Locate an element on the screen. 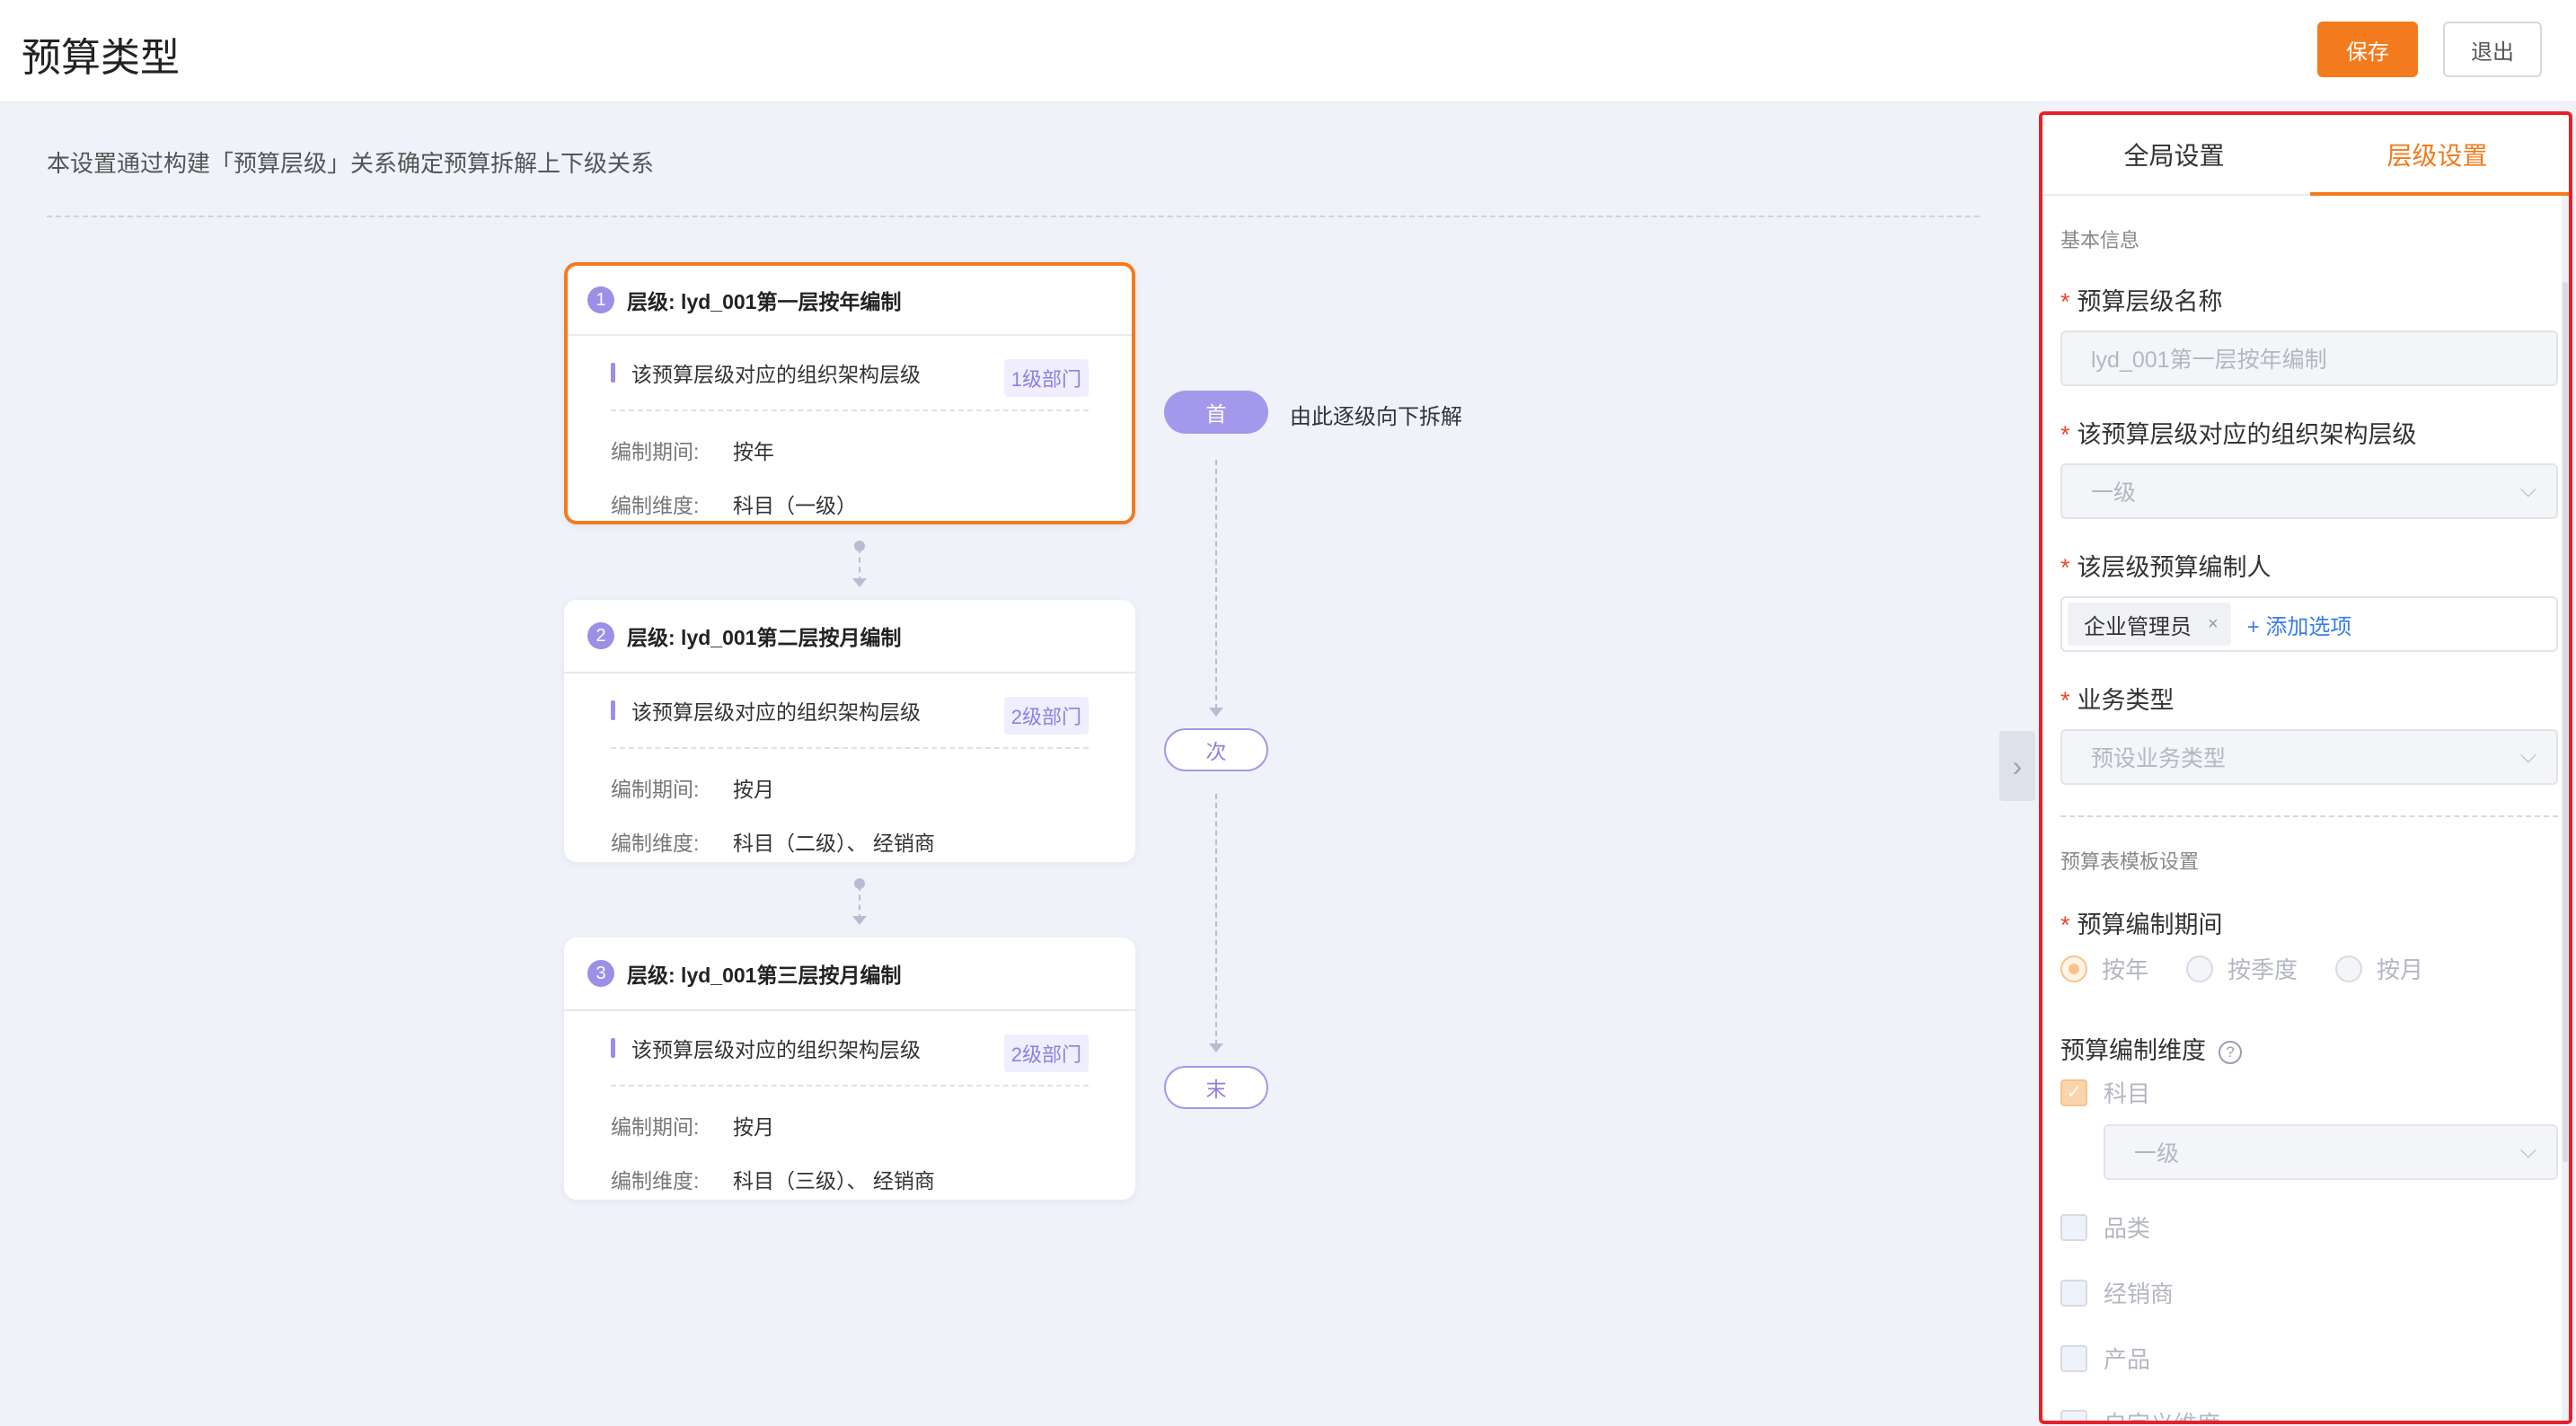 This screenshot has height=1426, width=2576. panel-scrollbar is located at coordinates (2565, 808).